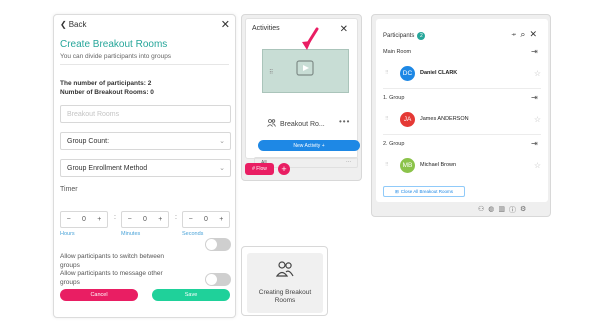 This screenshot has width=600, height=330. I want to click on group-count-select: Group Count: ⌄, so click(145, 141).